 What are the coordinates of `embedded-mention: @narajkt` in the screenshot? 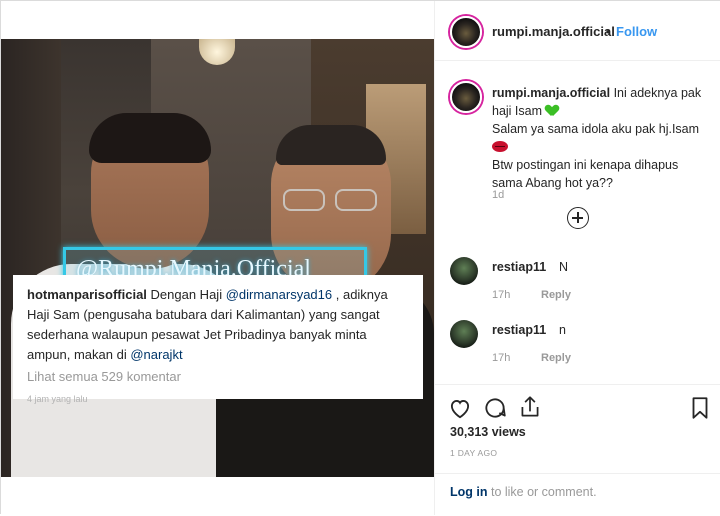 It's located at (156, 354).